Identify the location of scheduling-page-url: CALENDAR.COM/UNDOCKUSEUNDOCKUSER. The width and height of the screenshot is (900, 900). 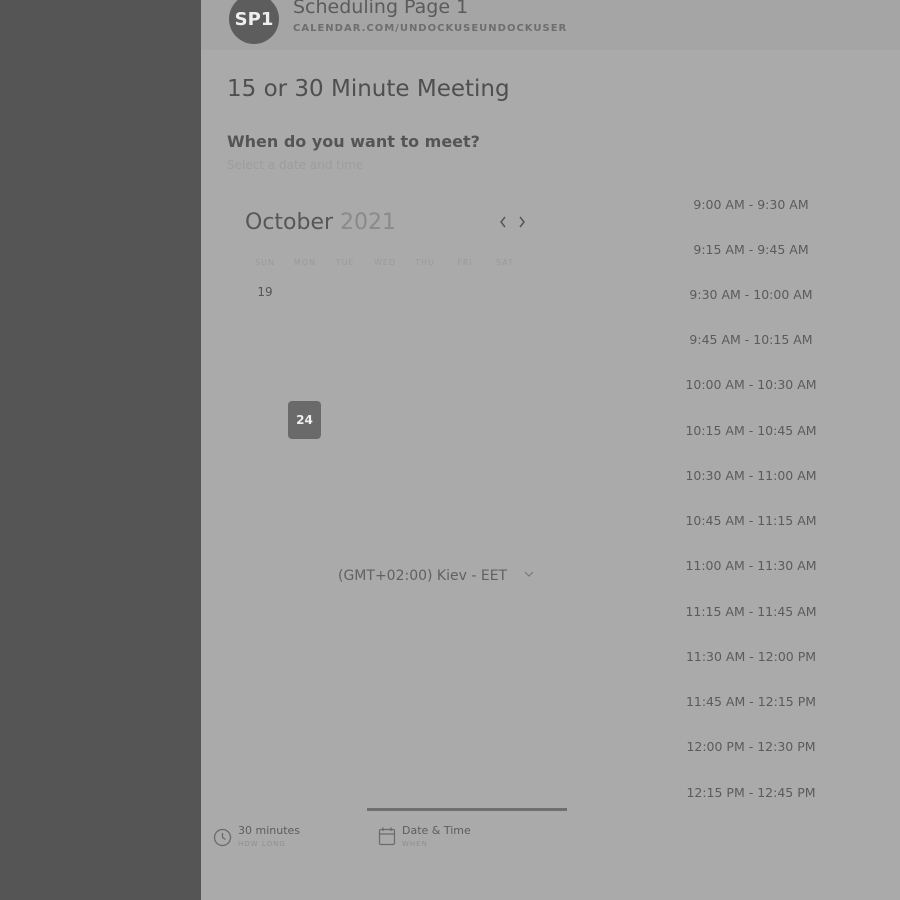
(430, 28).